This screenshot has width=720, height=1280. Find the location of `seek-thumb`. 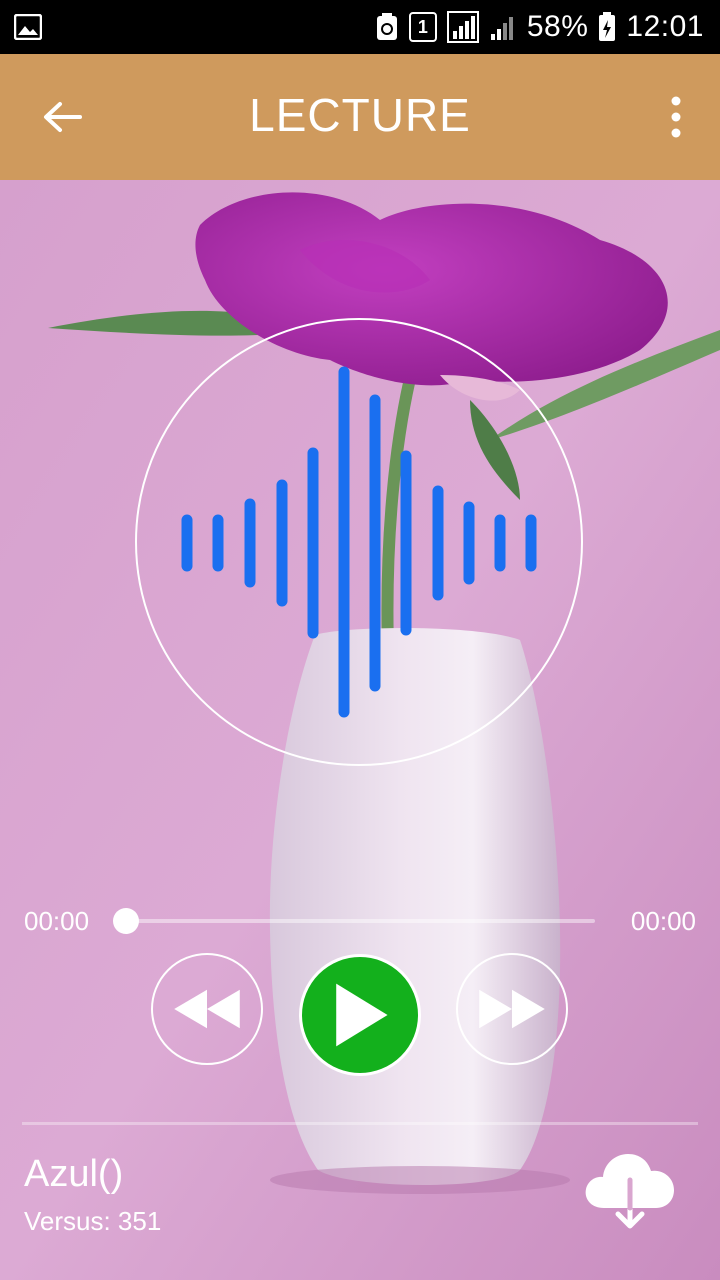

seek-thumb is located at coordinates (126, 921).